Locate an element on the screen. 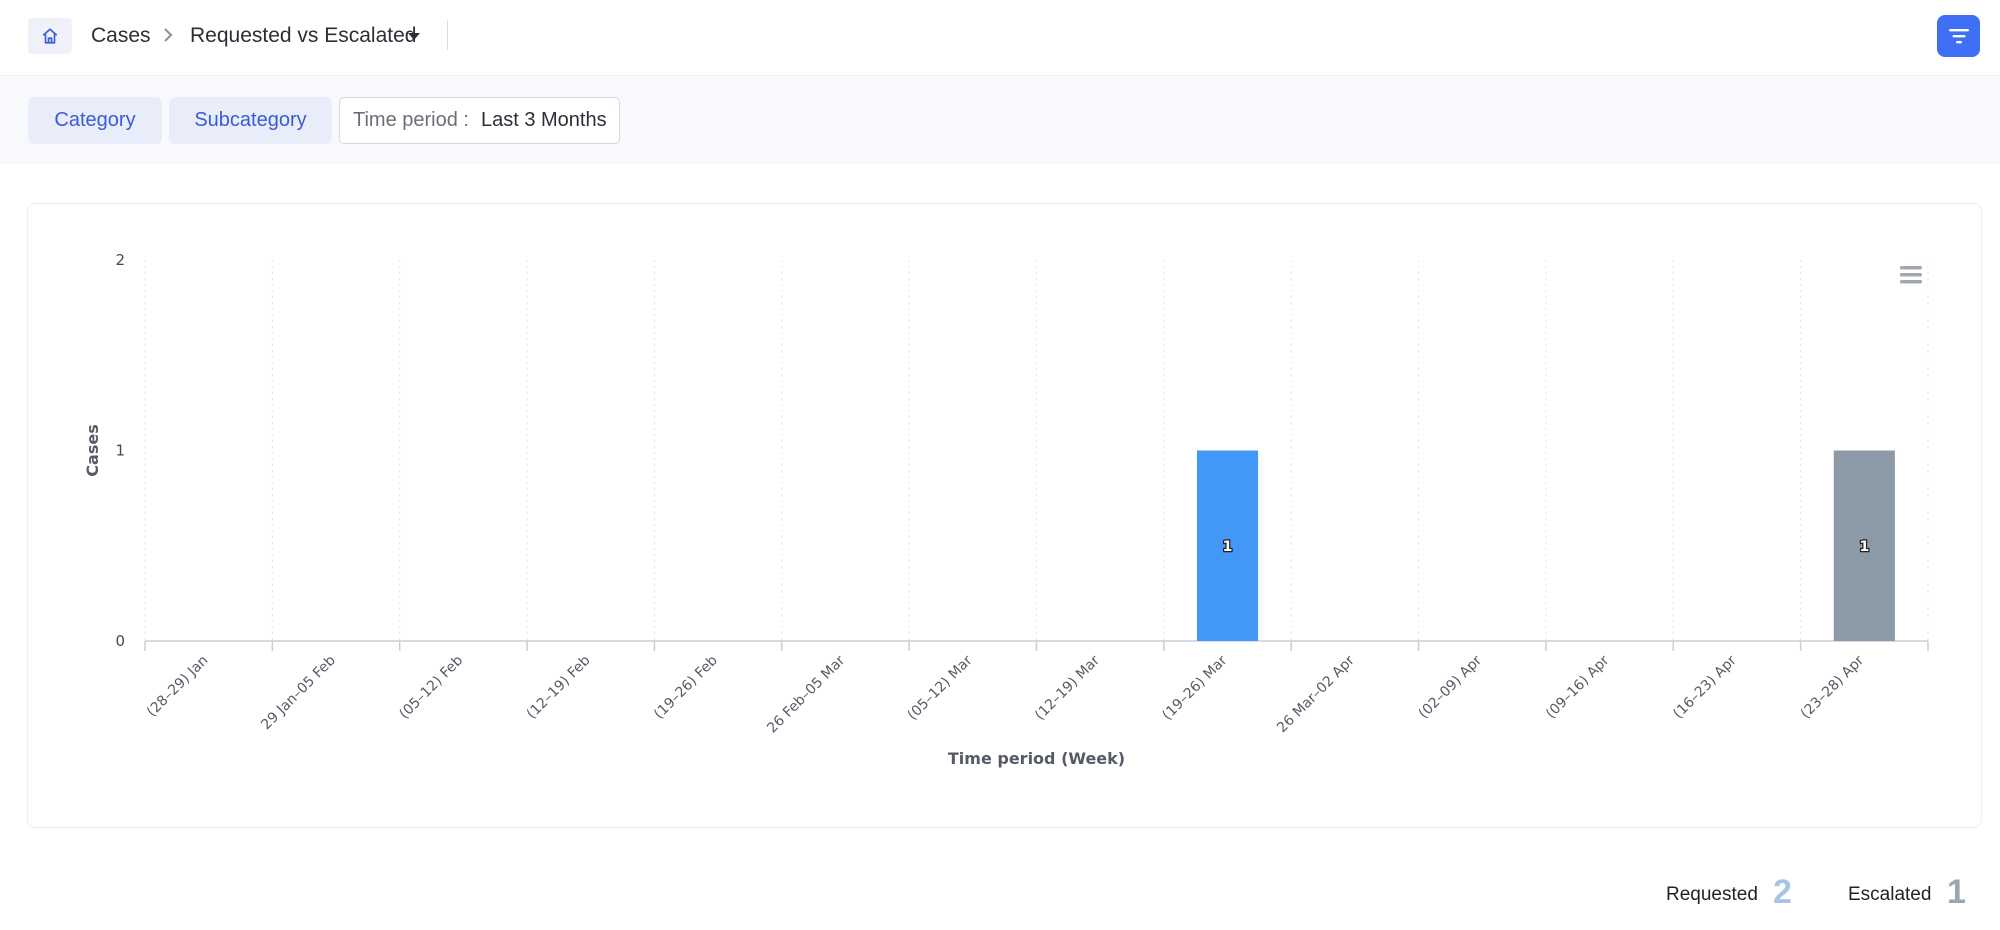  chevron-right-icon is located at coordinates (168, 35).